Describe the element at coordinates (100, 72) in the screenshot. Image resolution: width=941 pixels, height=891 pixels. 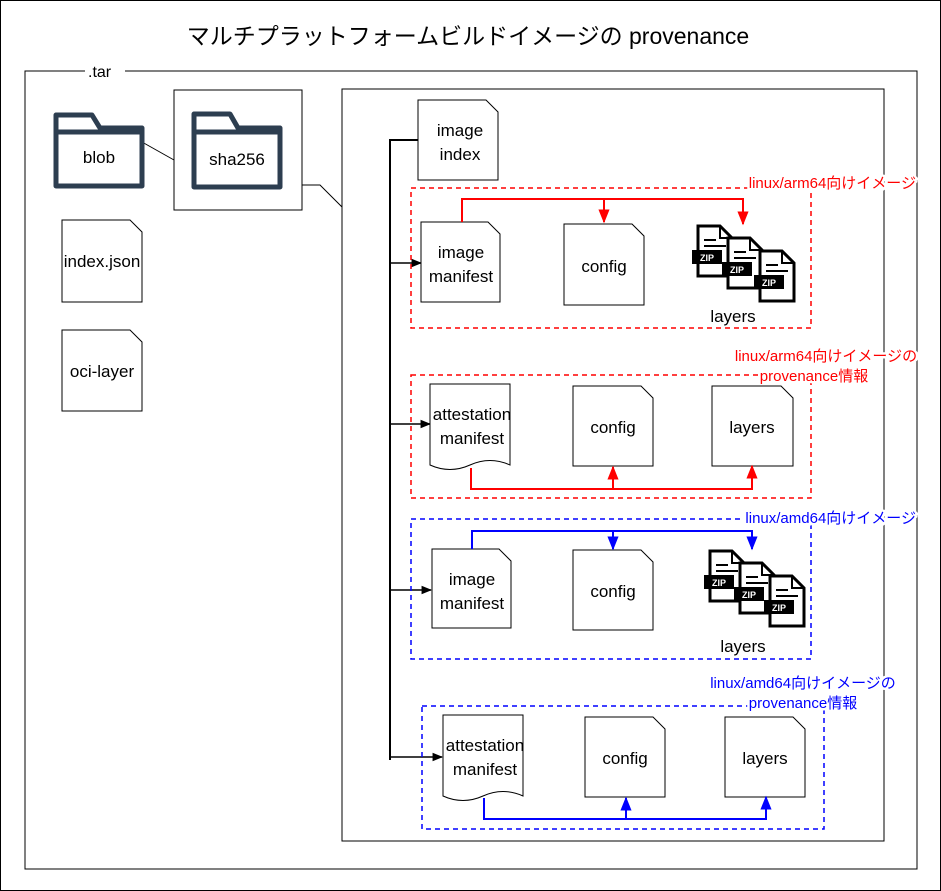
I see `tar-label: .tar` at that location.